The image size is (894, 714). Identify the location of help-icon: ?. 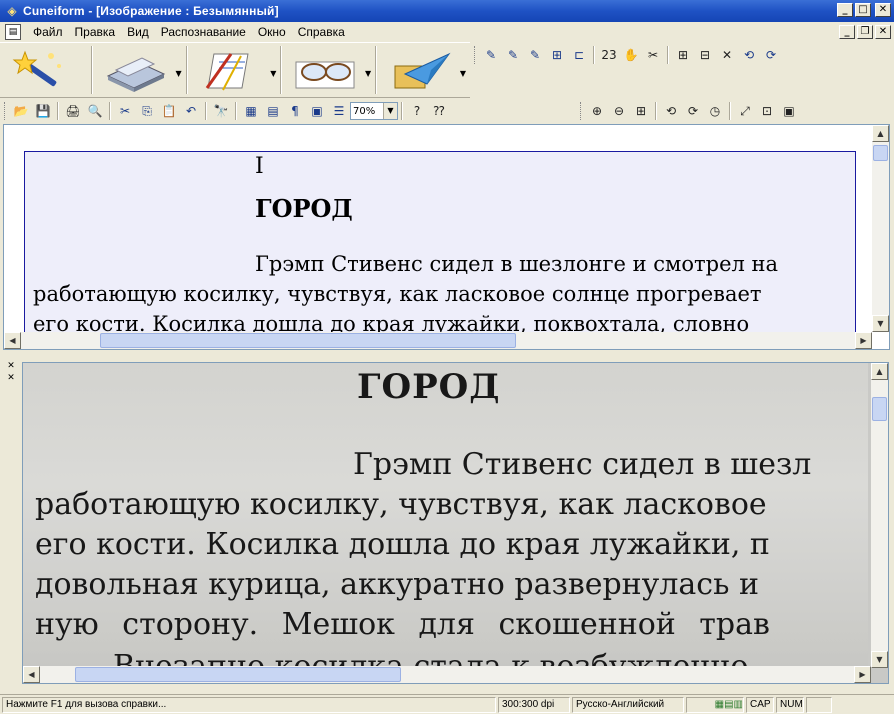
(417, 111).